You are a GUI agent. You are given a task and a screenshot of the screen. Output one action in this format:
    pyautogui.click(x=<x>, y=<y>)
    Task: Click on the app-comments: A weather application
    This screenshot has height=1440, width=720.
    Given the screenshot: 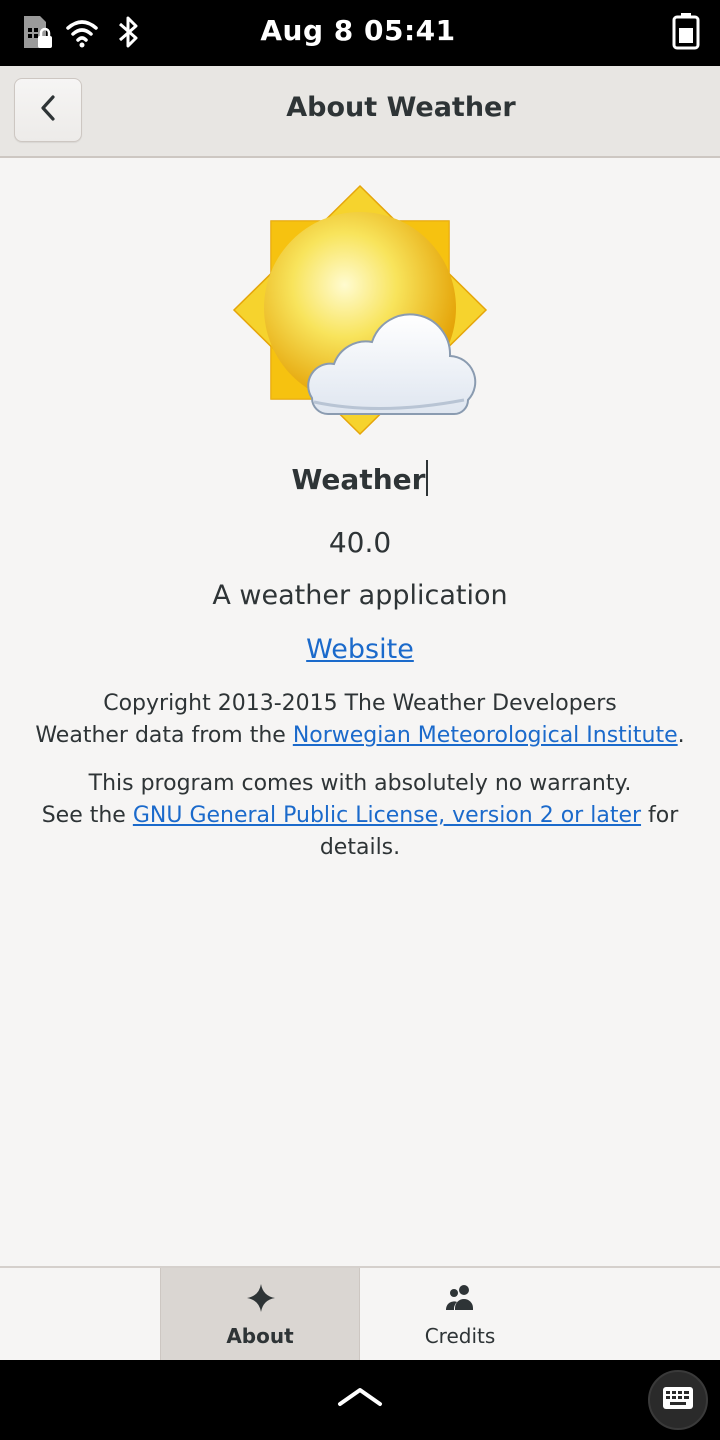 What is the action you would take?
    pyautogui.click(x=360, y=595)
    